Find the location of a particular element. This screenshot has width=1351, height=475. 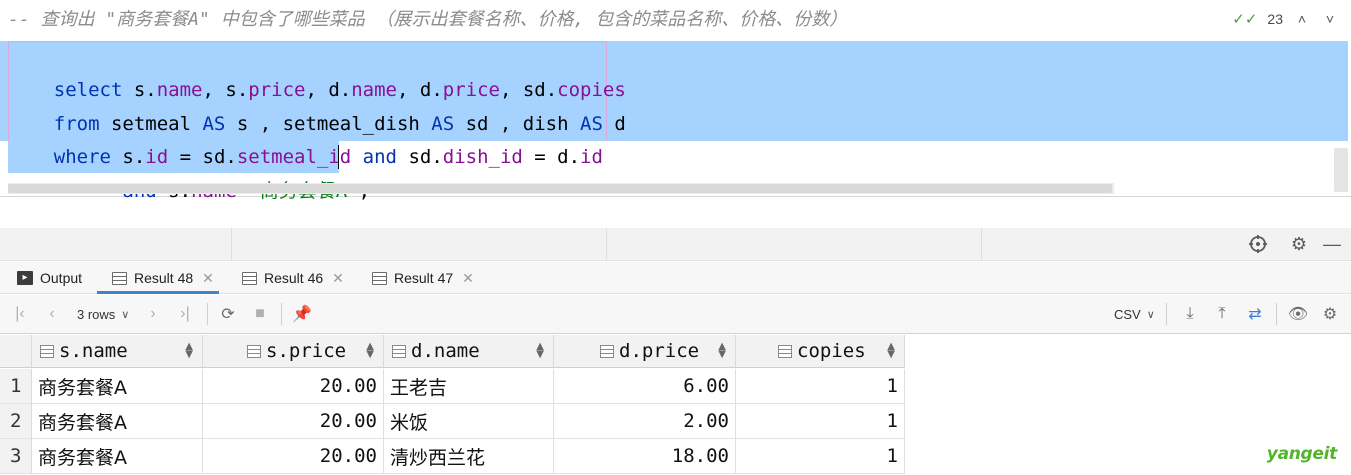

tab-result-47: Result 47 ✕ is located at coordinates (423, 278).